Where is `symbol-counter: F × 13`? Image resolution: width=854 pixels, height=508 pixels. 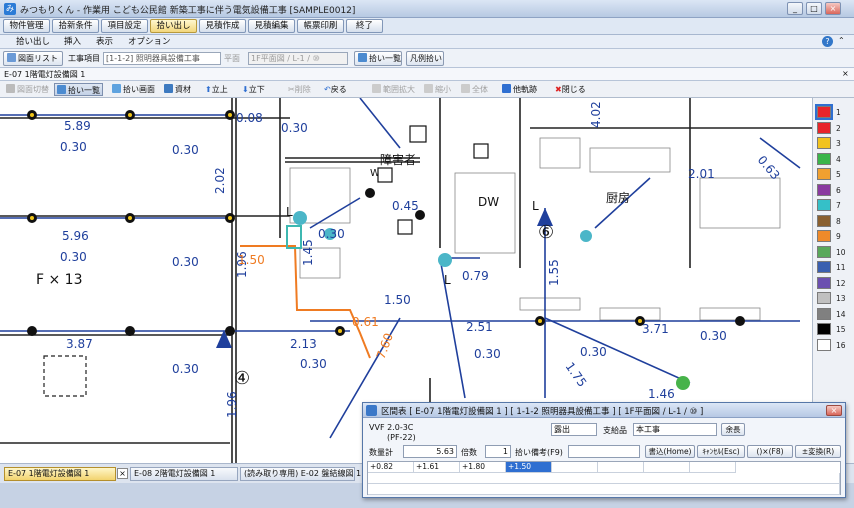 symbol-counter: F × 13 is located at coordinates (59, 280).